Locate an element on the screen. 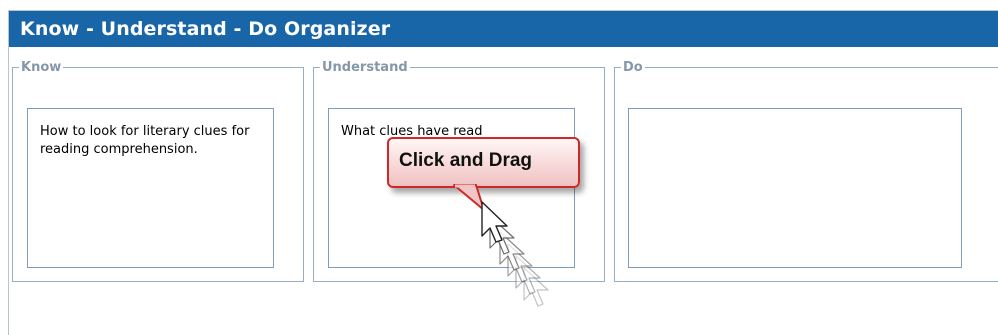 The width and height of the screenshot is (998, 335). do-legend: Do is located at coordinates (633, 67).